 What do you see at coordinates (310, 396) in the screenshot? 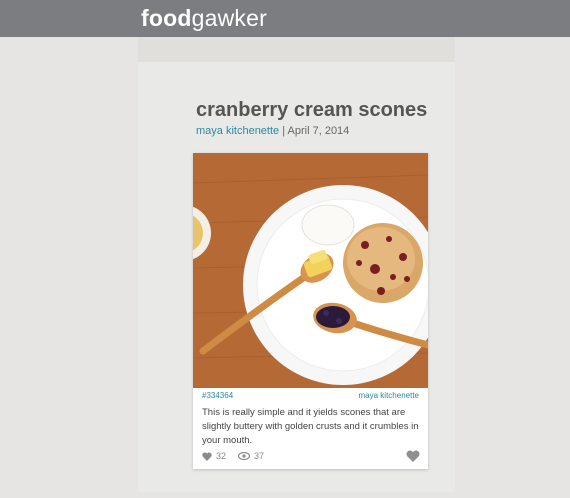
I see `card-meta: #334364 maya kitchenette` at bounding box center [310, 396].